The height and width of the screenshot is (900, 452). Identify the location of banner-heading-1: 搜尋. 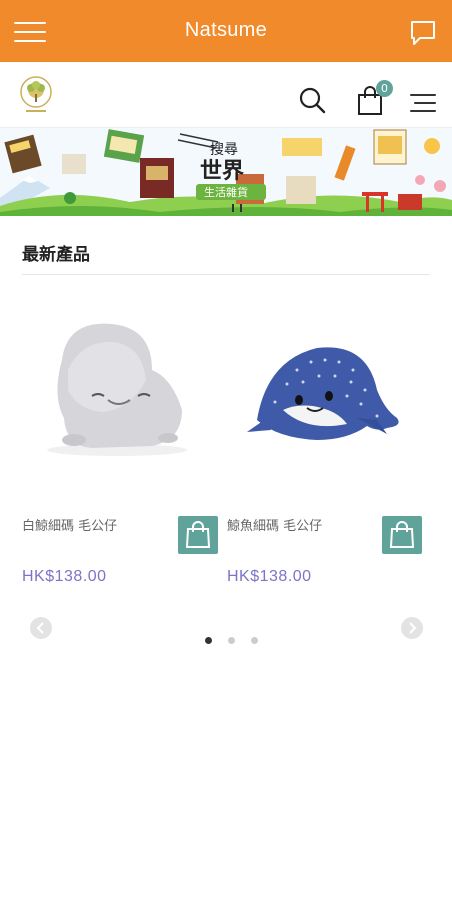
(224, 150).